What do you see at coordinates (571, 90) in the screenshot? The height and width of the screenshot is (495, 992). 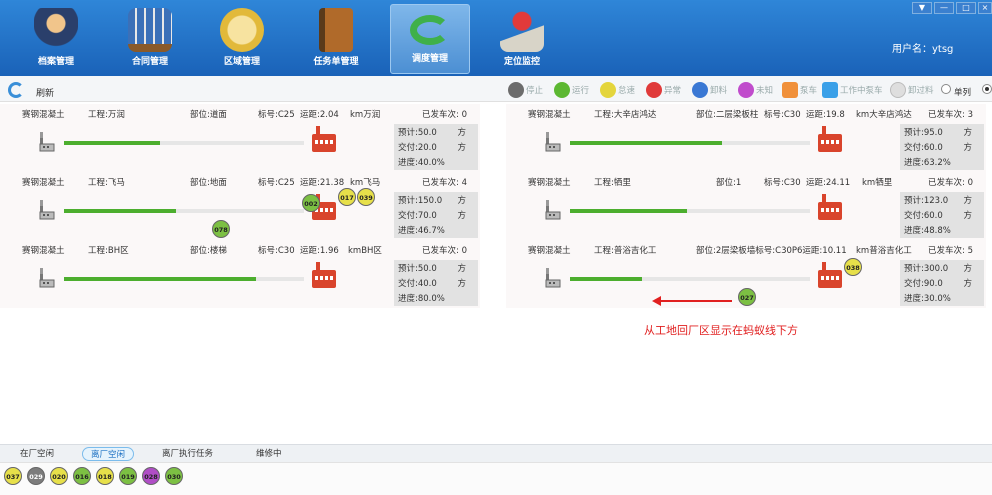 I see `legend-running: 运行` at bounding box center [571, 90].